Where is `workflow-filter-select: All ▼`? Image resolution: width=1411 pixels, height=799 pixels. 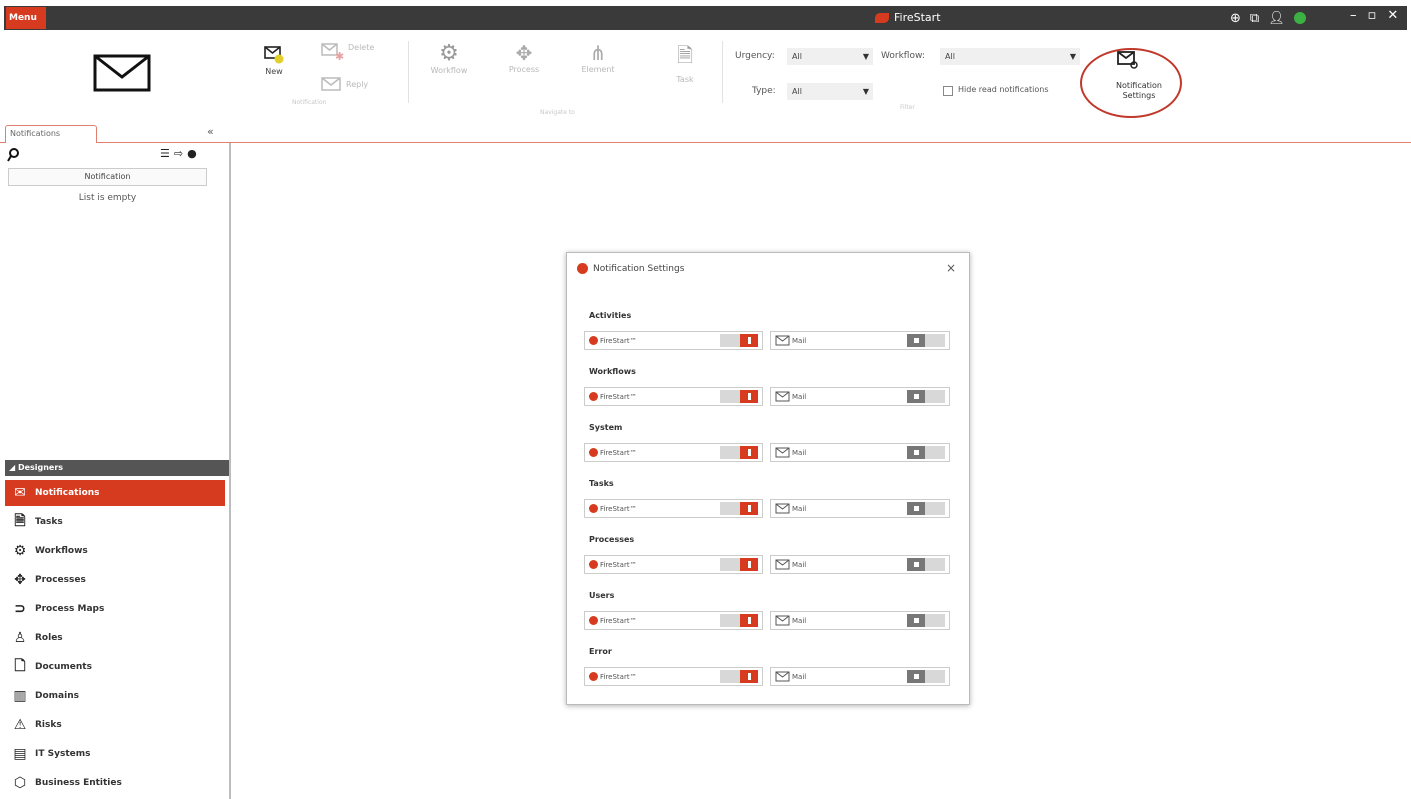 workflow-filter-select: All ▼ is located at coordinates (1010, 56).